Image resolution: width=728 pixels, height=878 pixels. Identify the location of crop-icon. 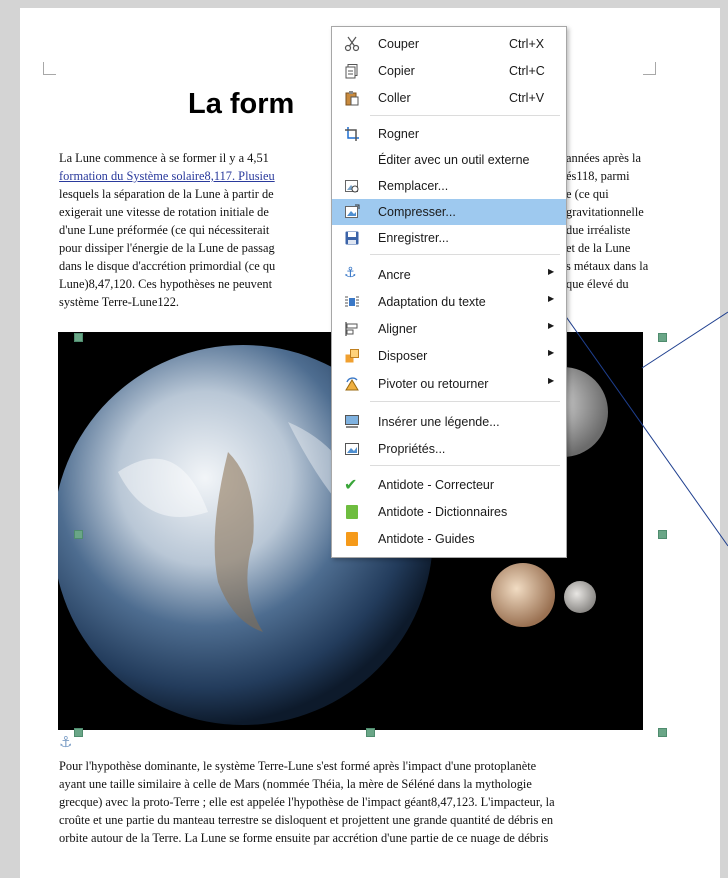
(352, 134).